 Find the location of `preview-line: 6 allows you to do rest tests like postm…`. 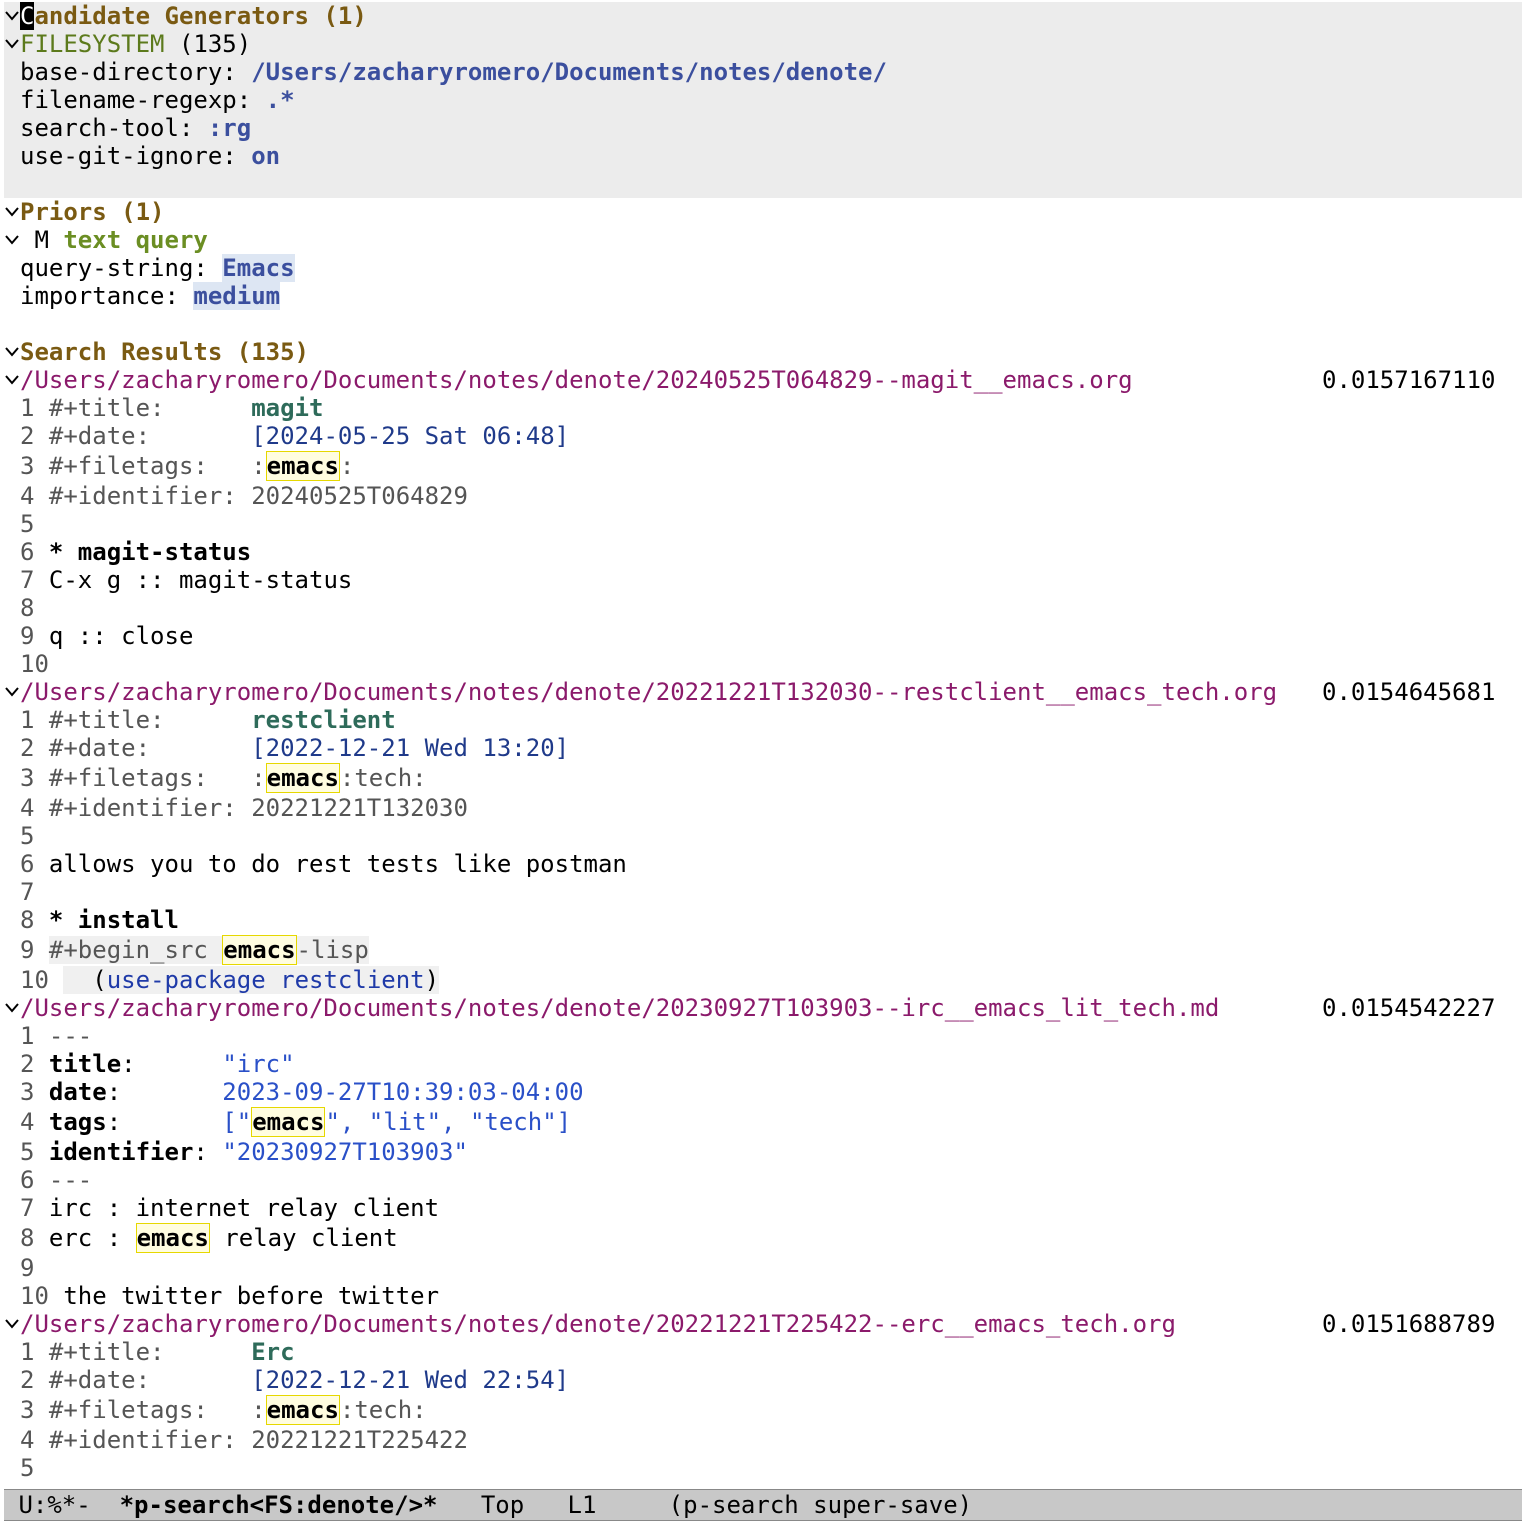

preview-line: 6 allows you to do rest tests like postm… is located at coordinates (323, 864).